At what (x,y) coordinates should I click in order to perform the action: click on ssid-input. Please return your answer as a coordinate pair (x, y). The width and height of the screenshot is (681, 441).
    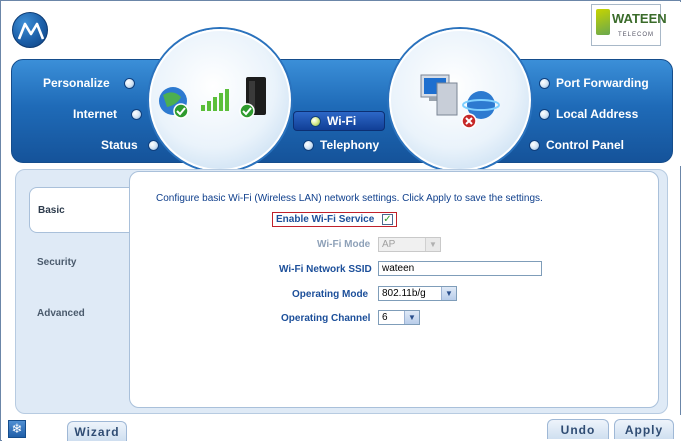
    Looking at the image, I should click on (460, 268).